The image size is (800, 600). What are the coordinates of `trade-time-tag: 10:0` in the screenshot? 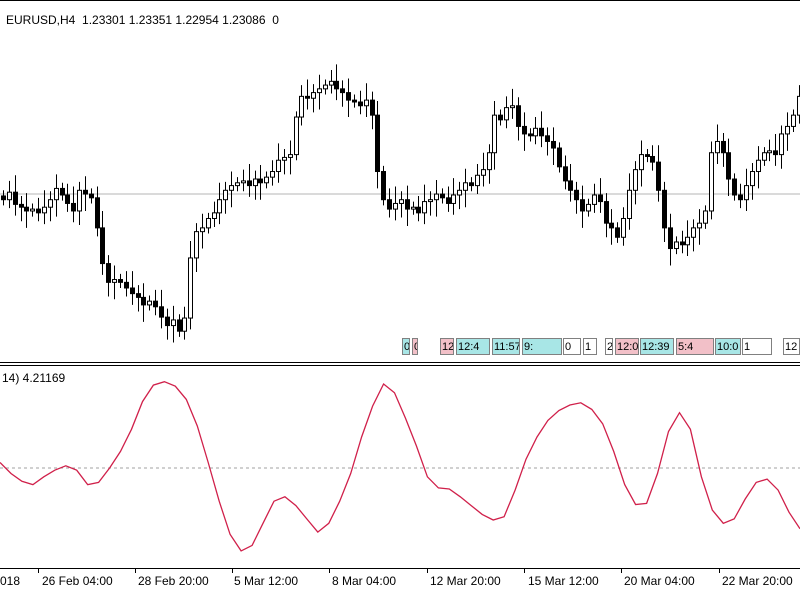 It's located at (728, 346).